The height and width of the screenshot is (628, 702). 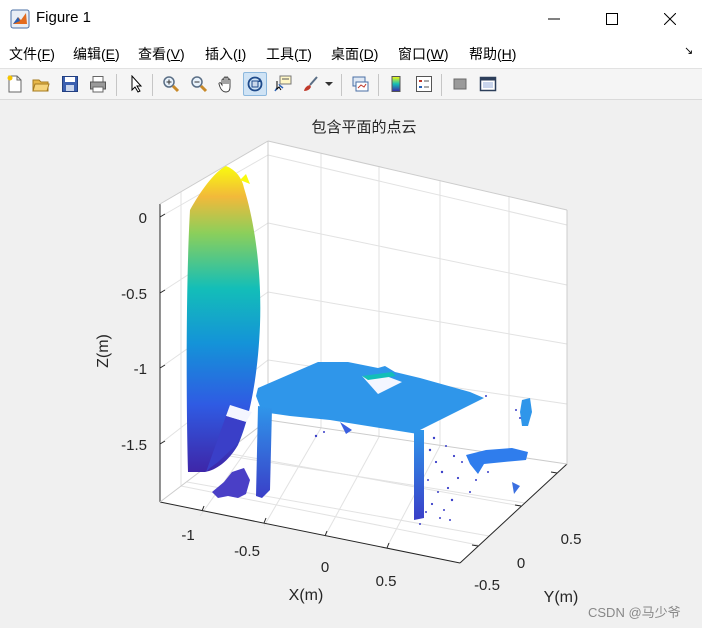 I want to click on y-tick-label: 0, so click(x=521, y=563).